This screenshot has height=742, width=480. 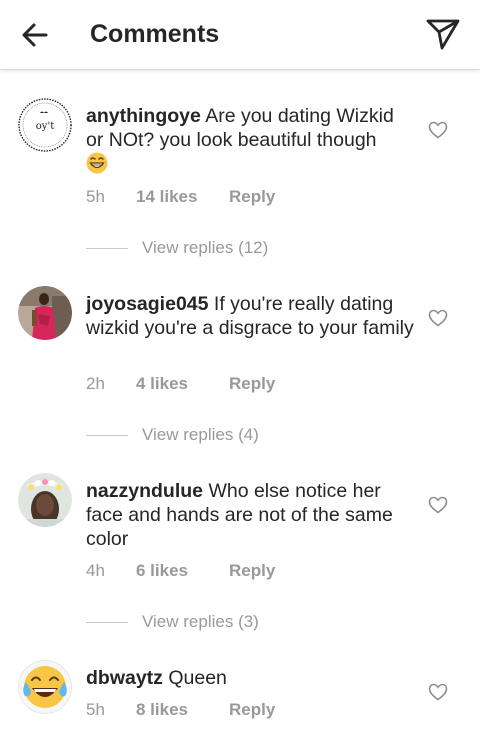 I want to click on comment-likes: 14 likes, so click(x=182, y=197).